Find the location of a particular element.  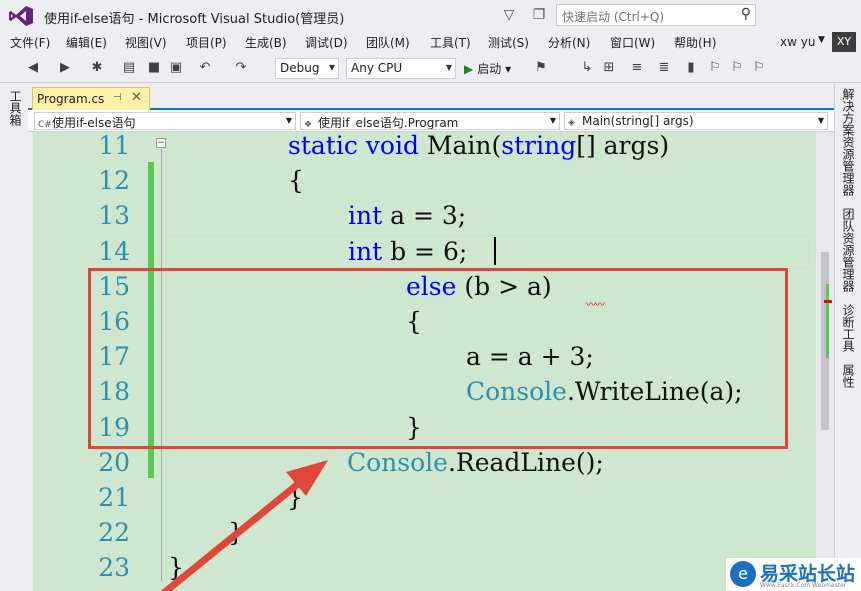

menu-window: 窗口(W) is located at coordinates (632, 42).